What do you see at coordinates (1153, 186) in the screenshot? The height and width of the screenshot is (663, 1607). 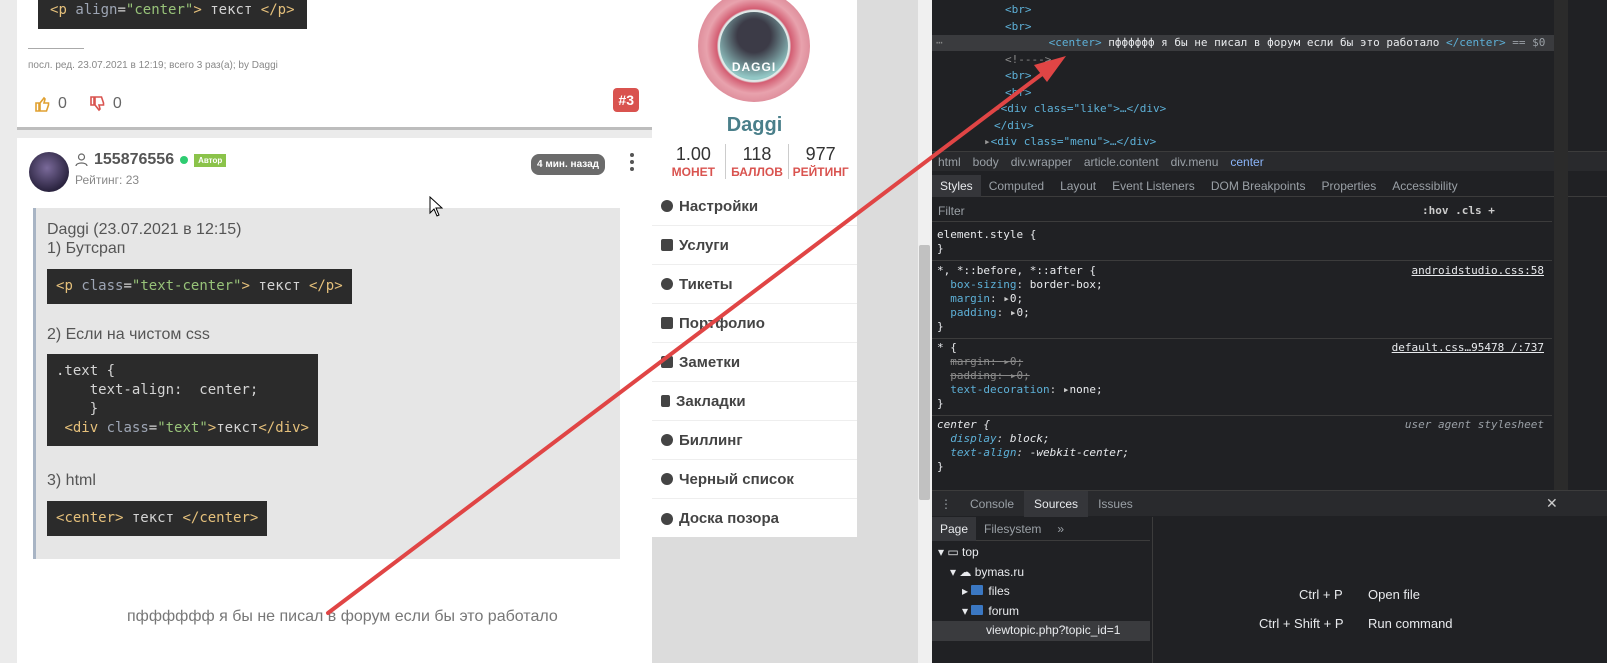 I see `tab-event-listeners: Event Listeners` at bounding box center [1153, 186].